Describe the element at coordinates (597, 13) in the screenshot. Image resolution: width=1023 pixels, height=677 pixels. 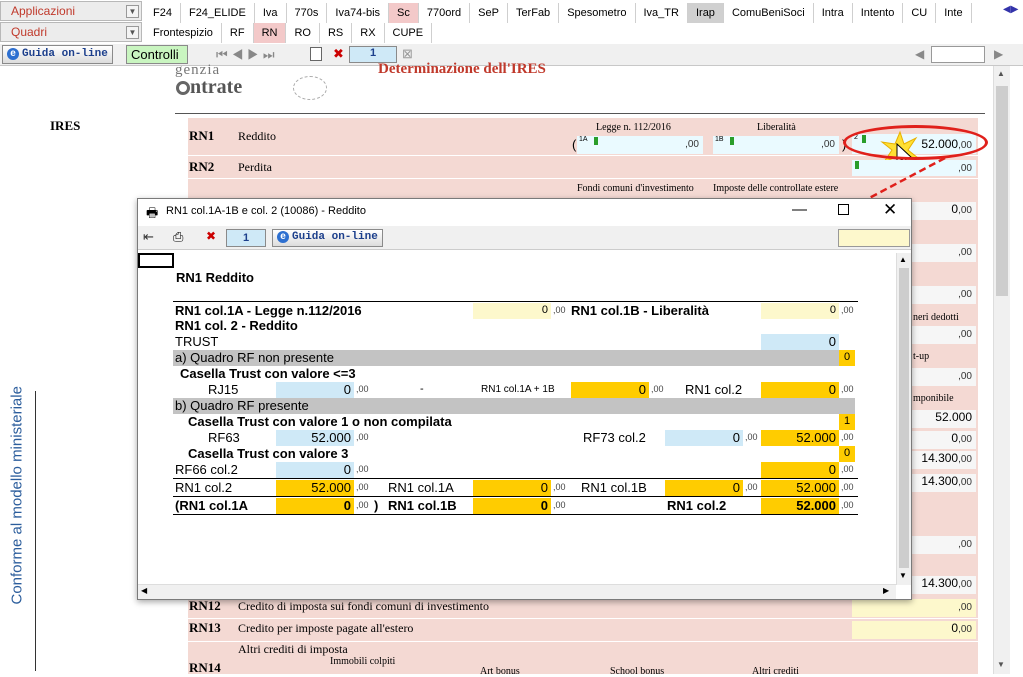
I see `tab-spesometro: Spesometro` at that location.